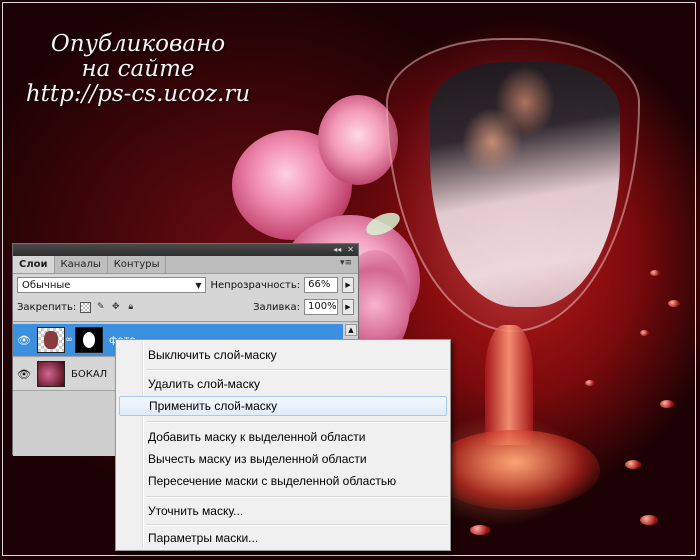 Image resolution: width=700 pixels, height=560 pixels. Describe the element at coordinates (34, 264) in the screenshot. I see `tab-layers: Слои` at that location.